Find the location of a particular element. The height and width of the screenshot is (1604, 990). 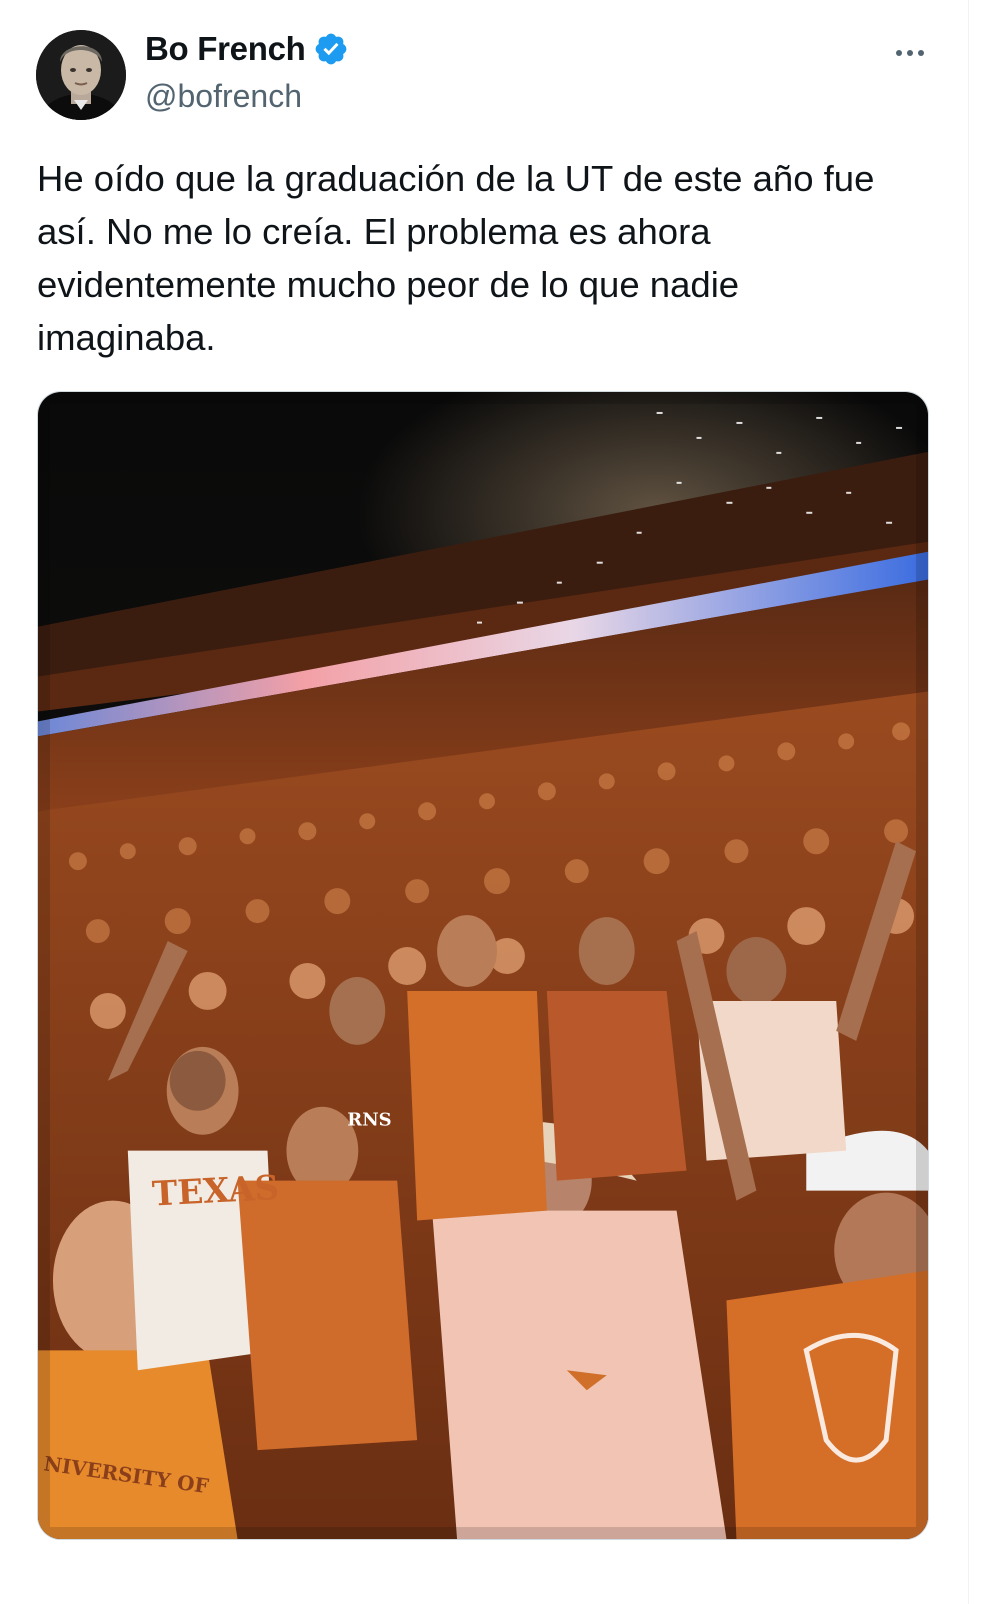

shirt-text-texas: TEXAS is located at coordinates (215, 1191).